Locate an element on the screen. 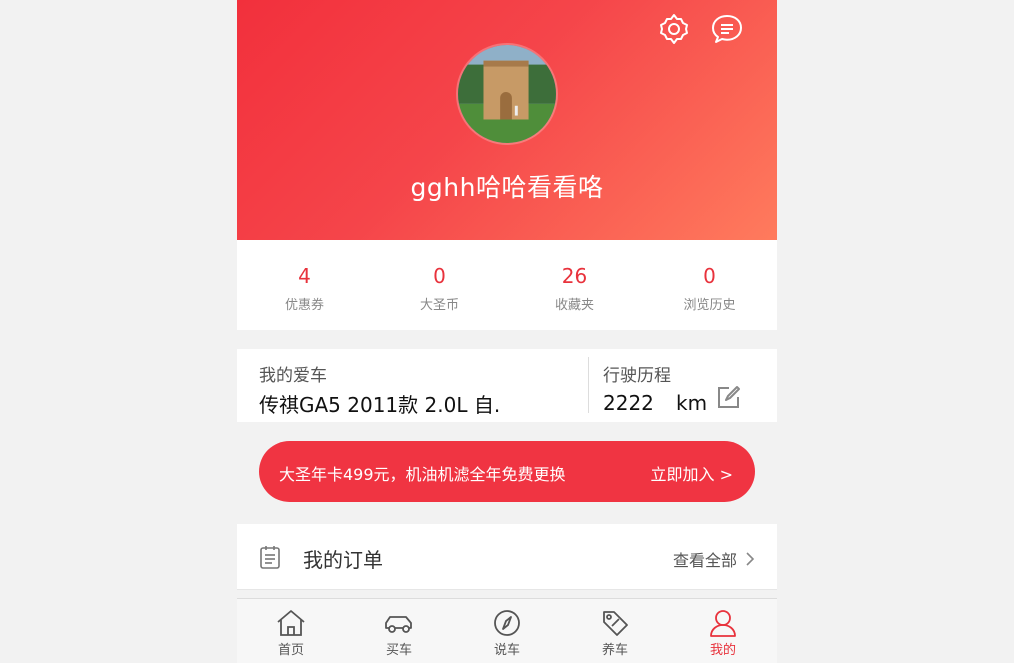 The width and height of the screenshot is (1014, 663). stat-coins: 0 大圣币 is located at coordinates (439, 285).